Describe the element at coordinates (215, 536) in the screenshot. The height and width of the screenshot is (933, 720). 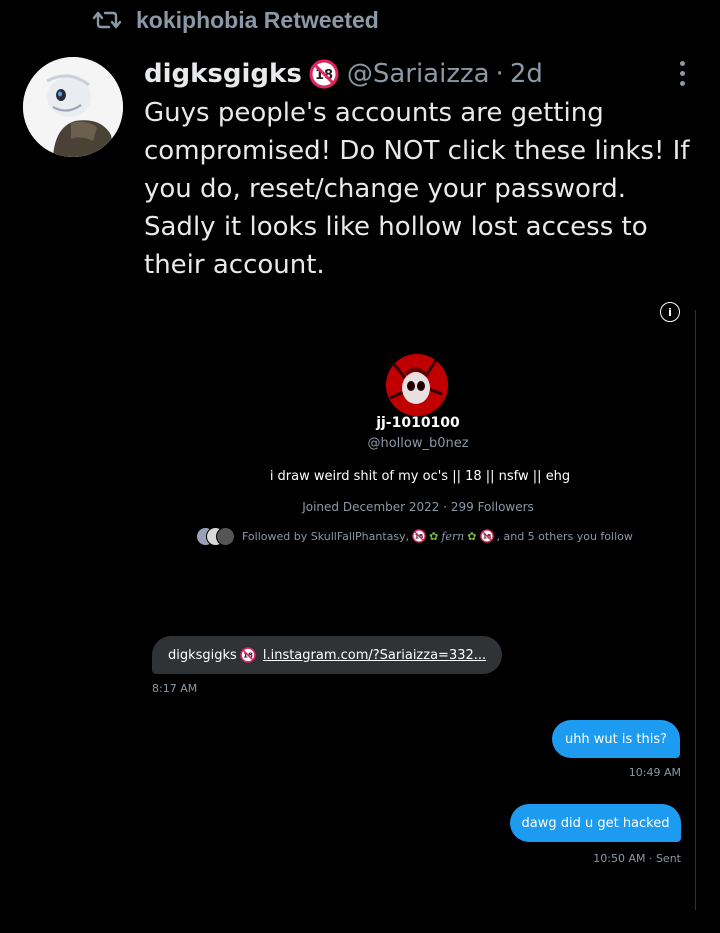
I see `follower-avatars` at that location.